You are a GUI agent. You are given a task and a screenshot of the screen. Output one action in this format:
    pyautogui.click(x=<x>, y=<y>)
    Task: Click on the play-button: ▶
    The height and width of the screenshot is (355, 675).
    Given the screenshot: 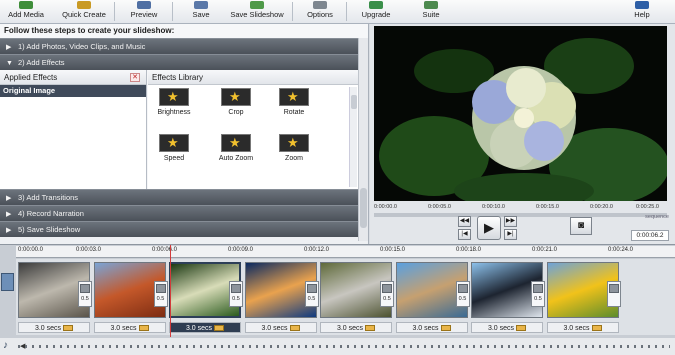 What is the action you would take?
    pyautogui.click(x=489, y=228)
    